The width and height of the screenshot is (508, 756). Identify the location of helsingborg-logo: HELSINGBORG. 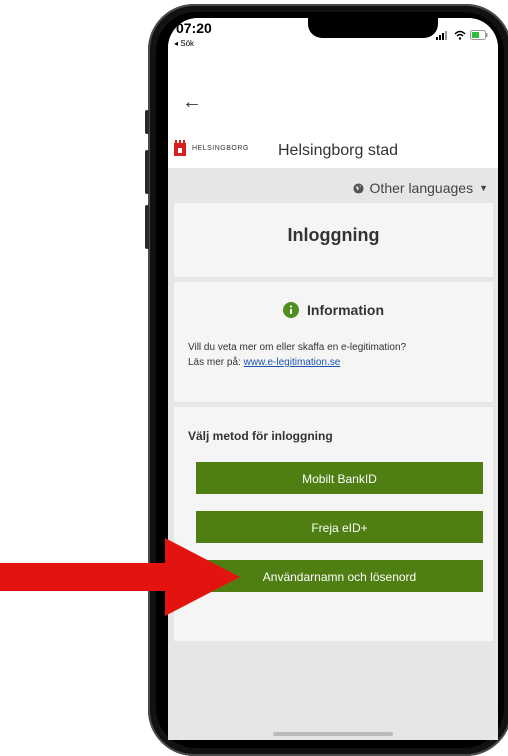
(211, 148).